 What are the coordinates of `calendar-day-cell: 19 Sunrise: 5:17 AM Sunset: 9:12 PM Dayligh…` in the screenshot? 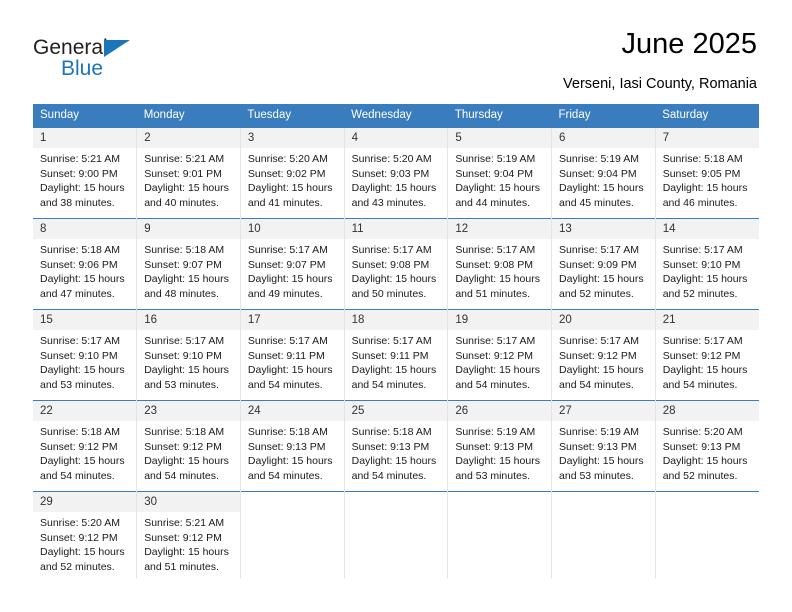 It's located at (499, 355).